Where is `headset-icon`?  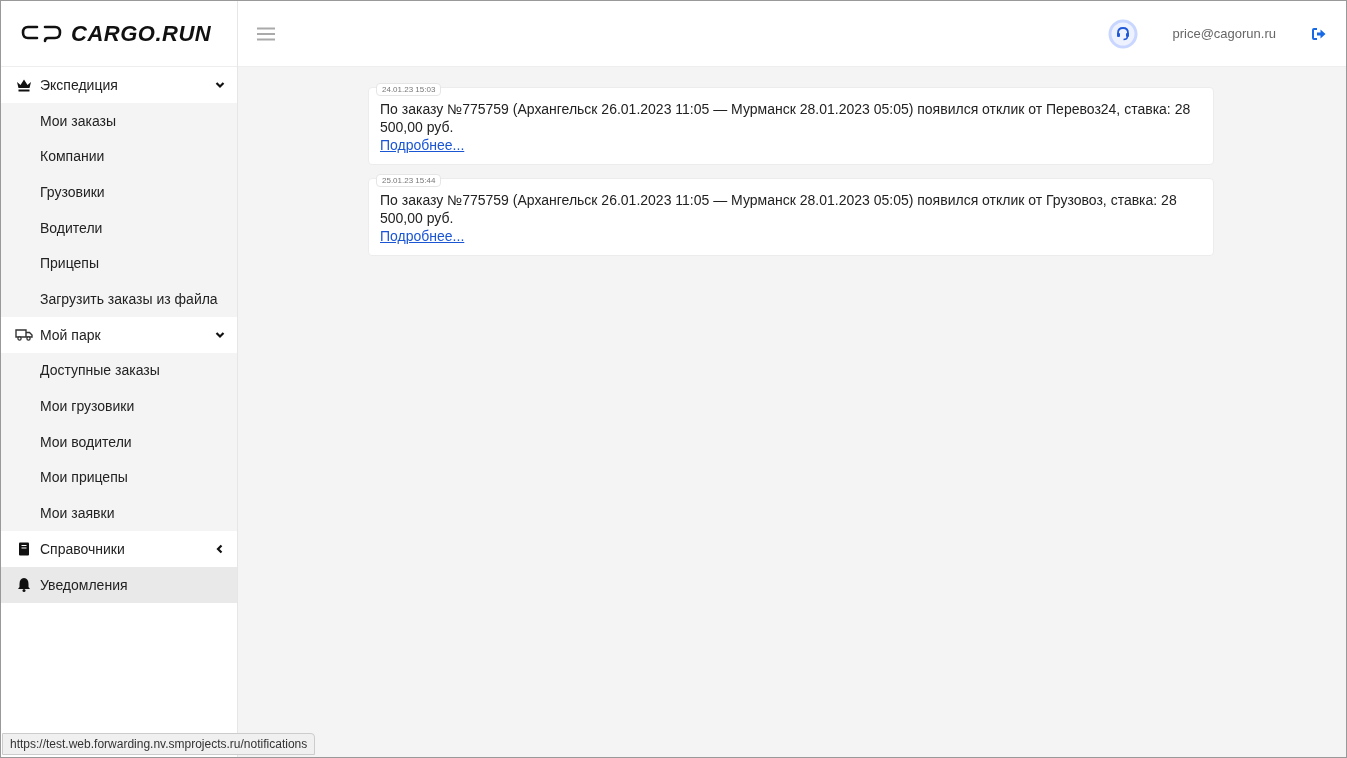 headset-icon is located at coordinates (1123, 33).